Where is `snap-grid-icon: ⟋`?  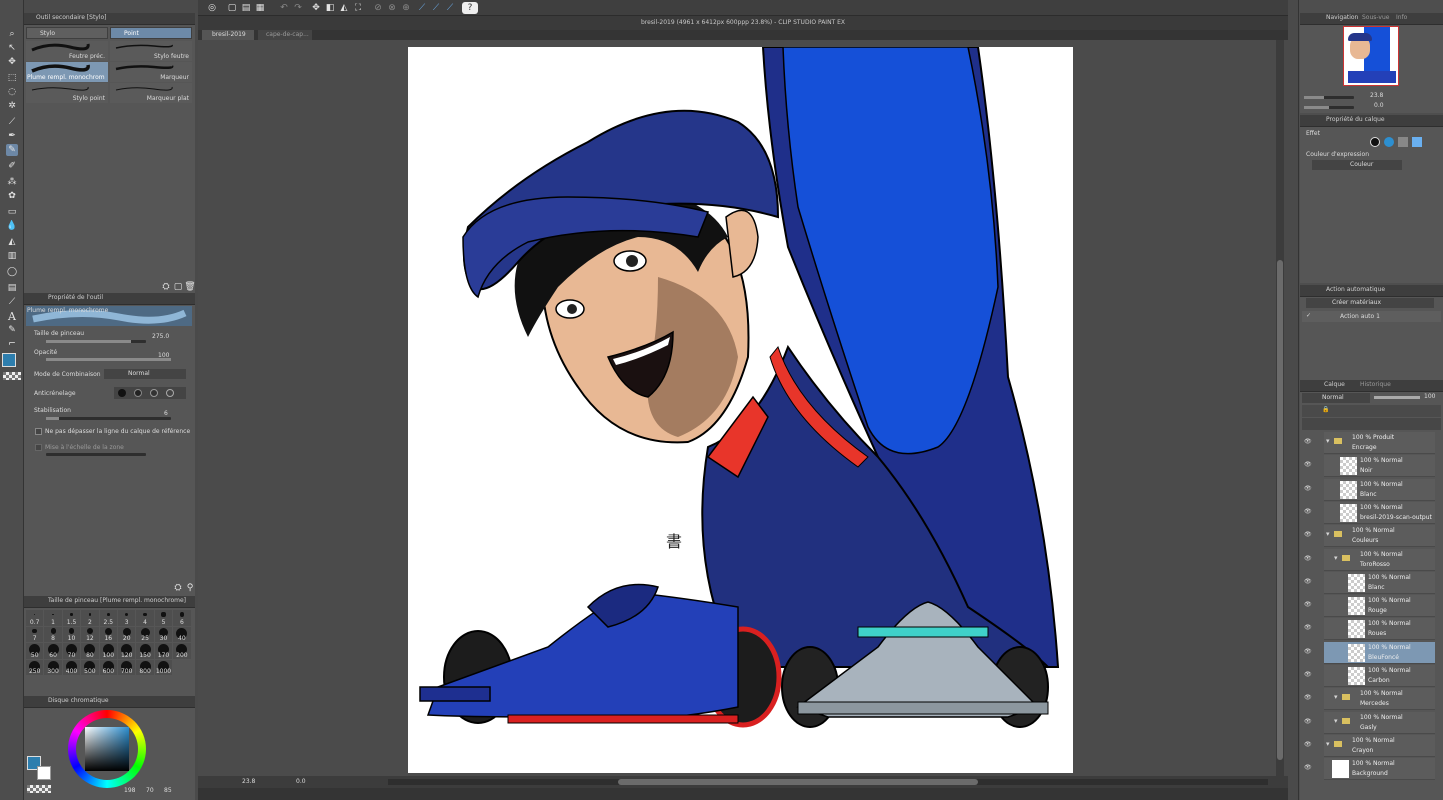 snap-grid-icon: ⟋ is located at coordinates (436, 8).